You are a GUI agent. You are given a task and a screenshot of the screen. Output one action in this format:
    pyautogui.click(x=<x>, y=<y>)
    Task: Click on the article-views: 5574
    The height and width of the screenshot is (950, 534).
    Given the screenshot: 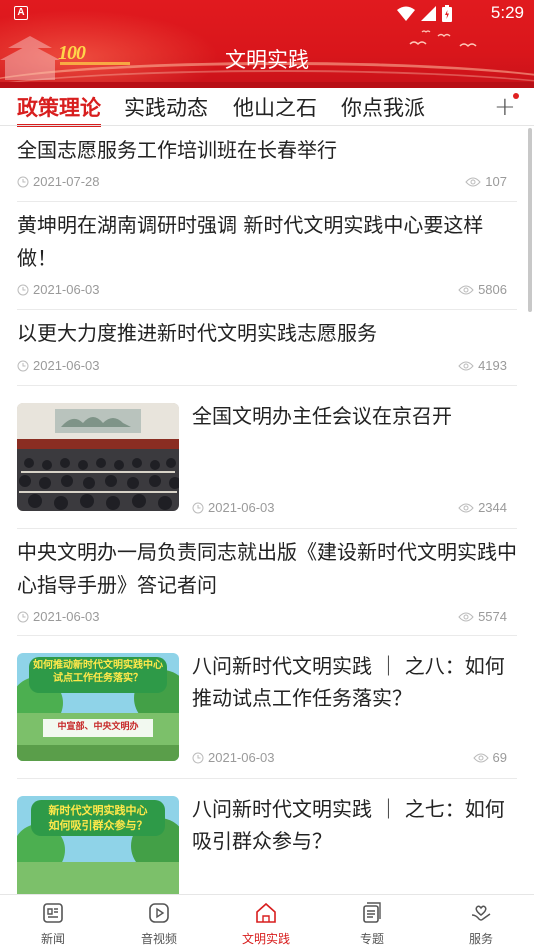 What is the action you would take?
    pyautogui.click(x=492, y=616)
    